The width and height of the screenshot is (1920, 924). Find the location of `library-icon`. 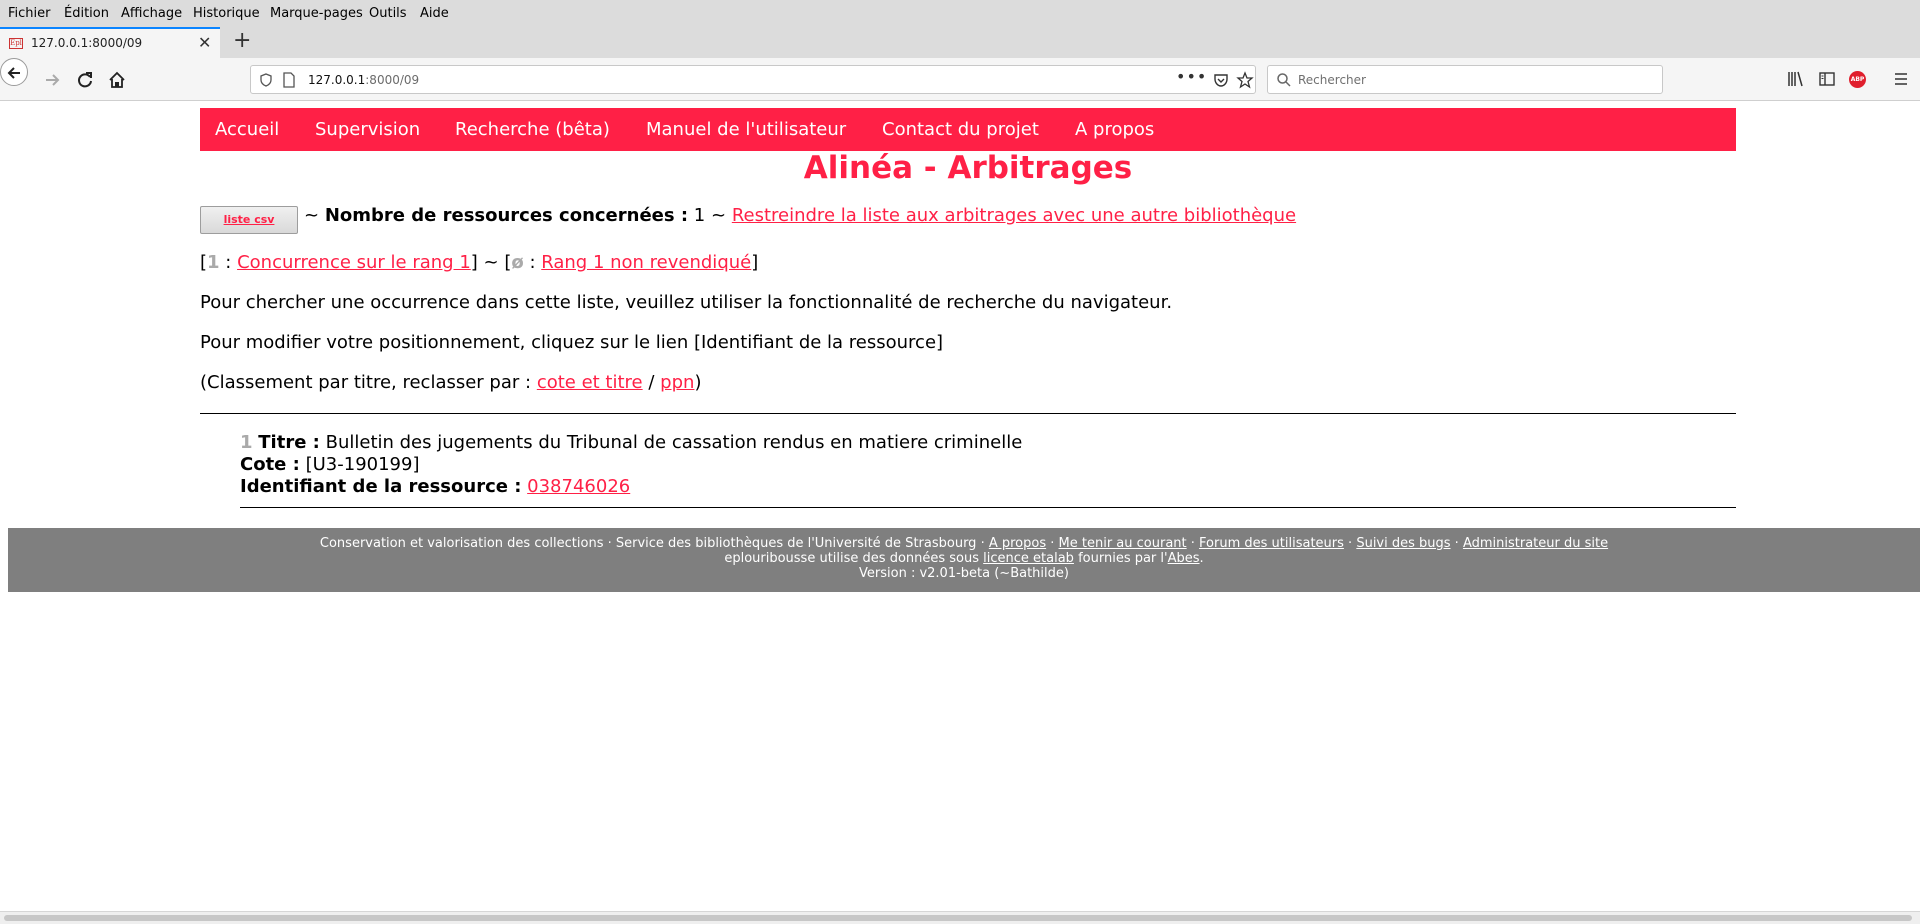

library-icon is located at coordinates (1796, 79).